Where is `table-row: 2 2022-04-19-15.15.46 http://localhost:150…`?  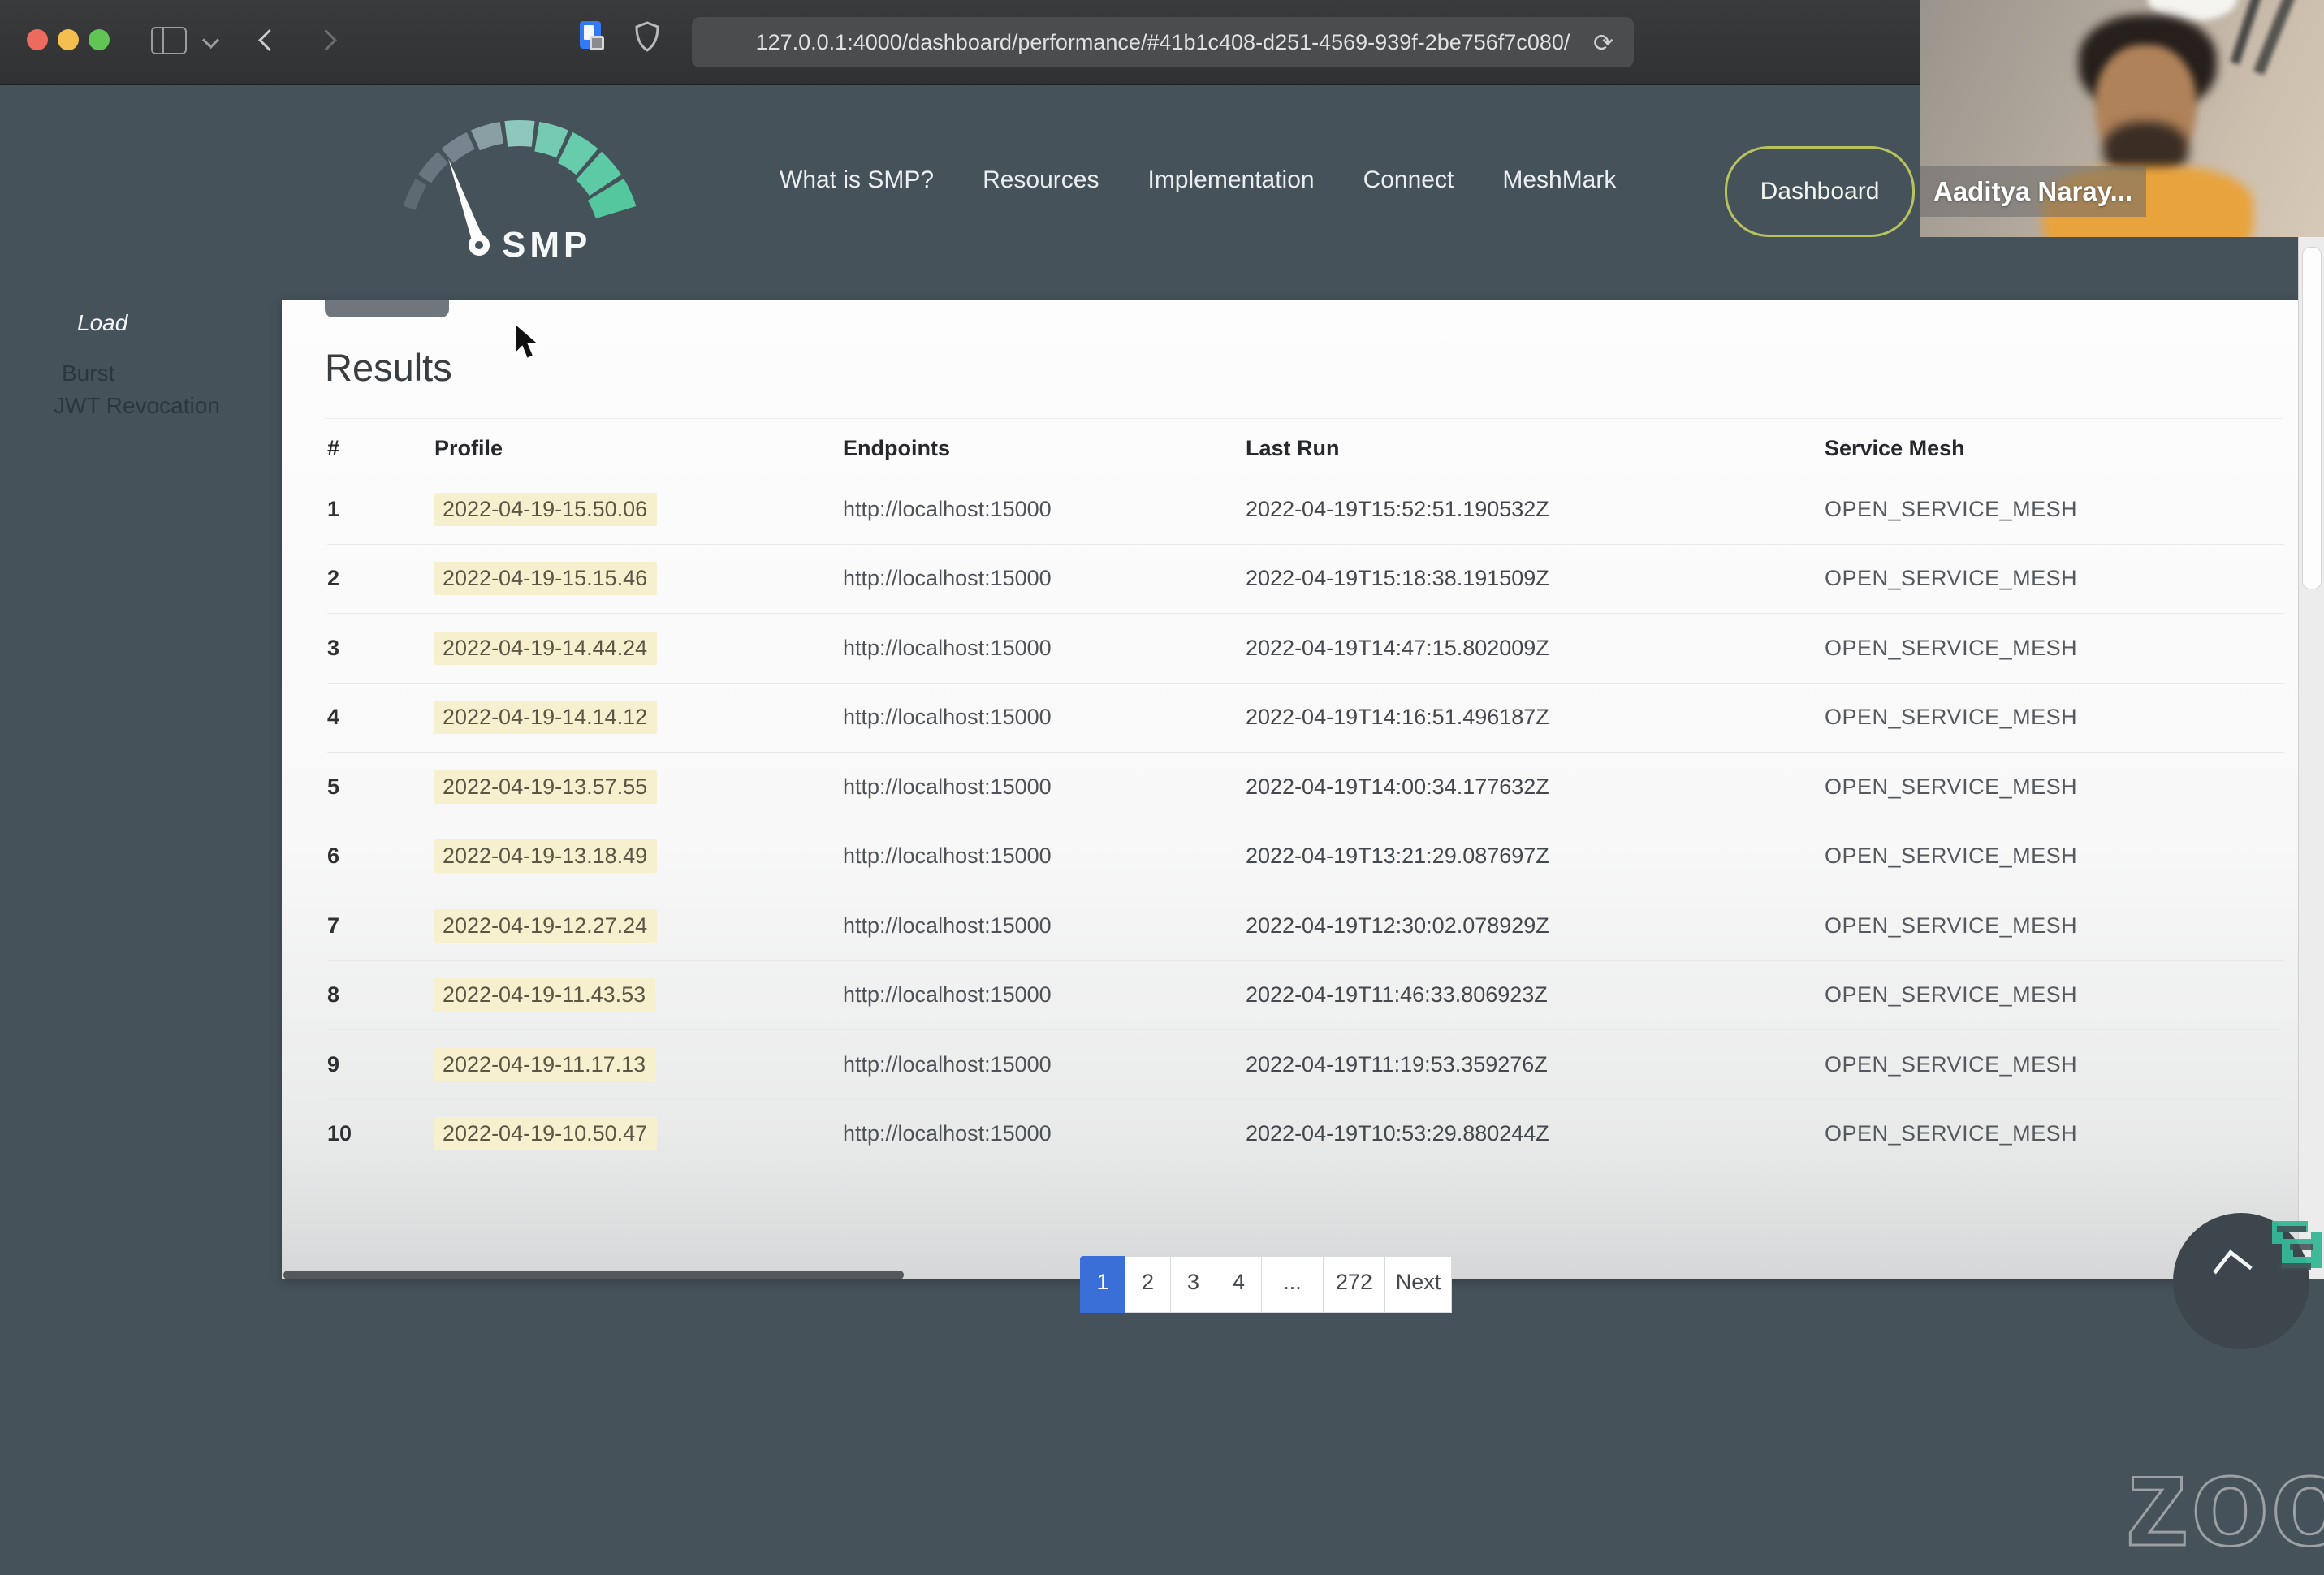 table-row: 2 2022-04-19-15.15.46 http://localhost:150… is located at coordinates (1306, 579).